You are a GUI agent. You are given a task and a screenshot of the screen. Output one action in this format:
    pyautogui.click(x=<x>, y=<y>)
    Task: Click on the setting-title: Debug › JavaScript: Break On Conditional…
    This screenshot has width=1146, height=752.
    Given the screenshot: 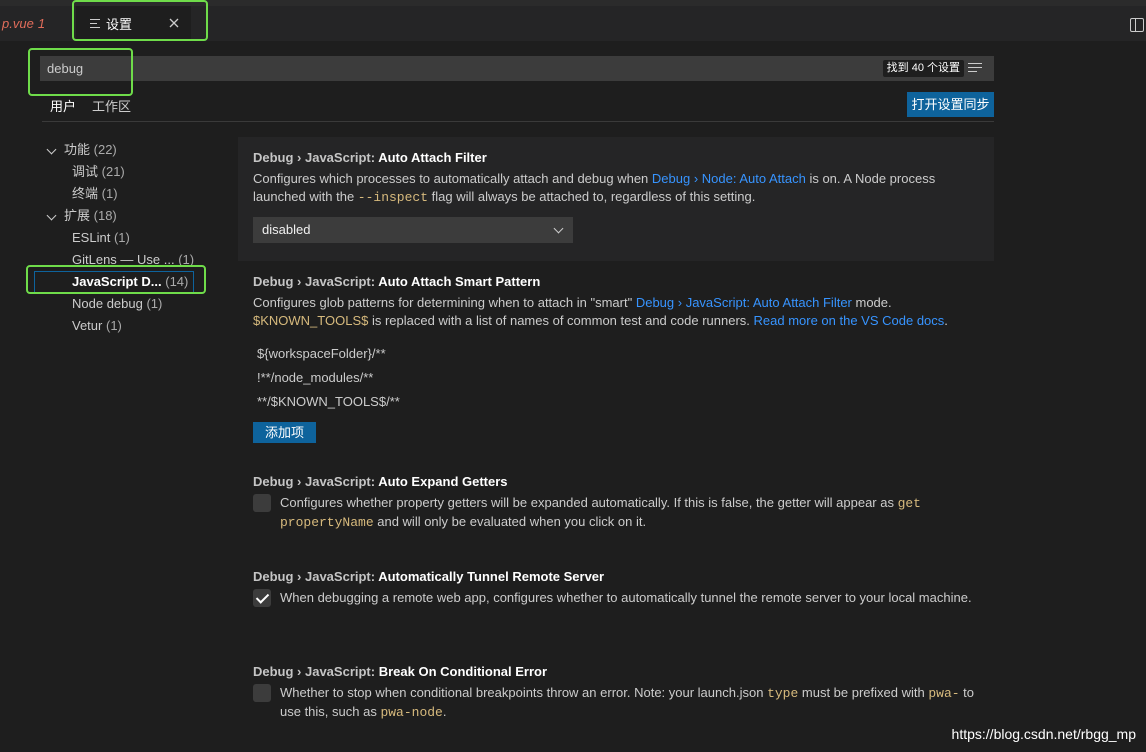 What is the action you would take?
    pyautogui.click(x=400, y=671)
    